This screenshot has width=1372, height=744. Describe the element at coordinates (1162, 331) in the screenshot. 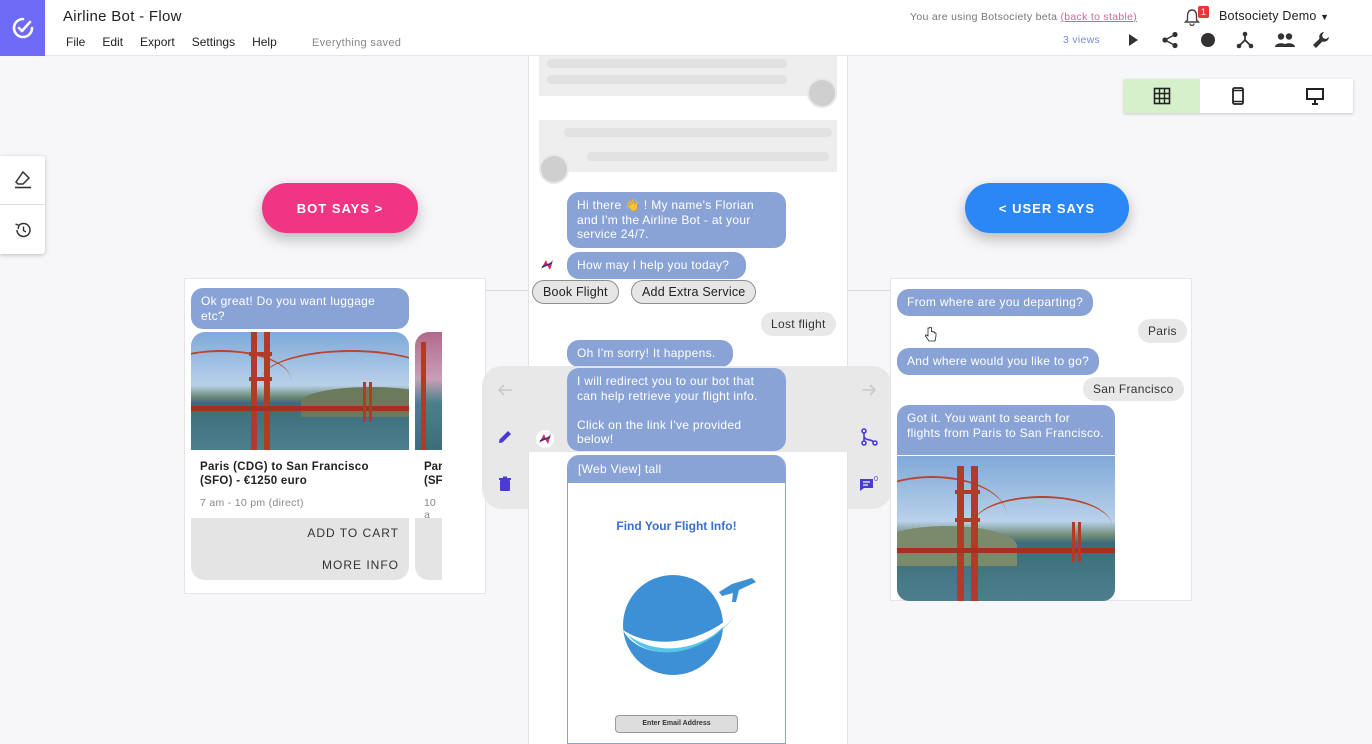

I see `user-answer-paris: Paris` at that location.